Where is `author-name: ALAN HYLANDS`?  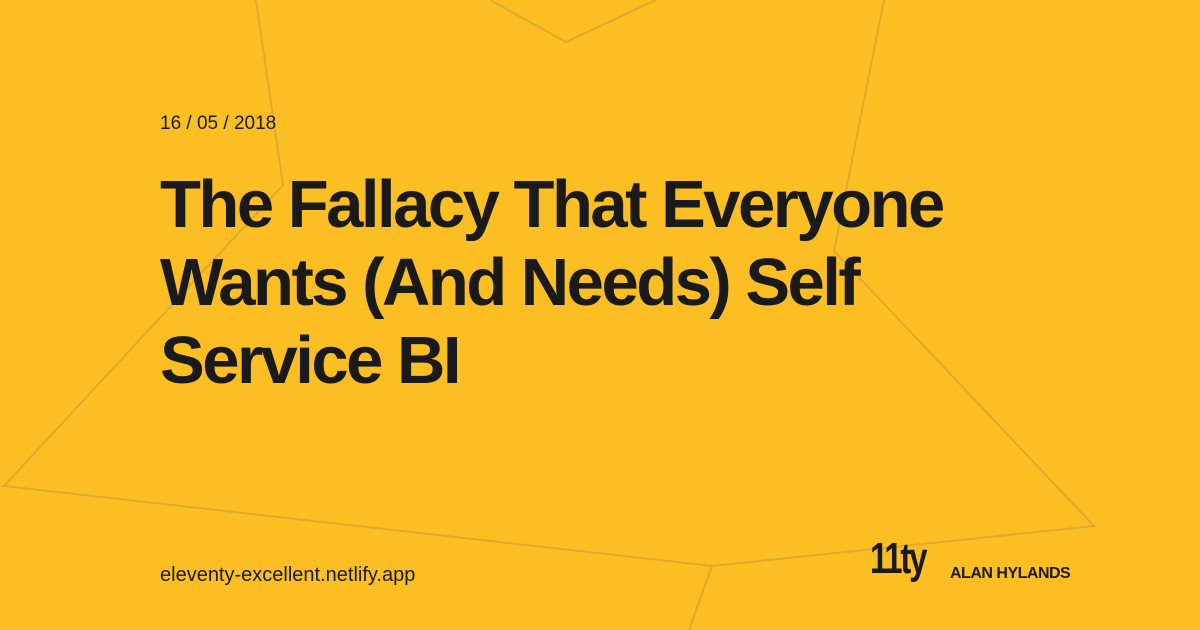
author-name: ALAN HYLANDS is located at coordinates (1010, 573).